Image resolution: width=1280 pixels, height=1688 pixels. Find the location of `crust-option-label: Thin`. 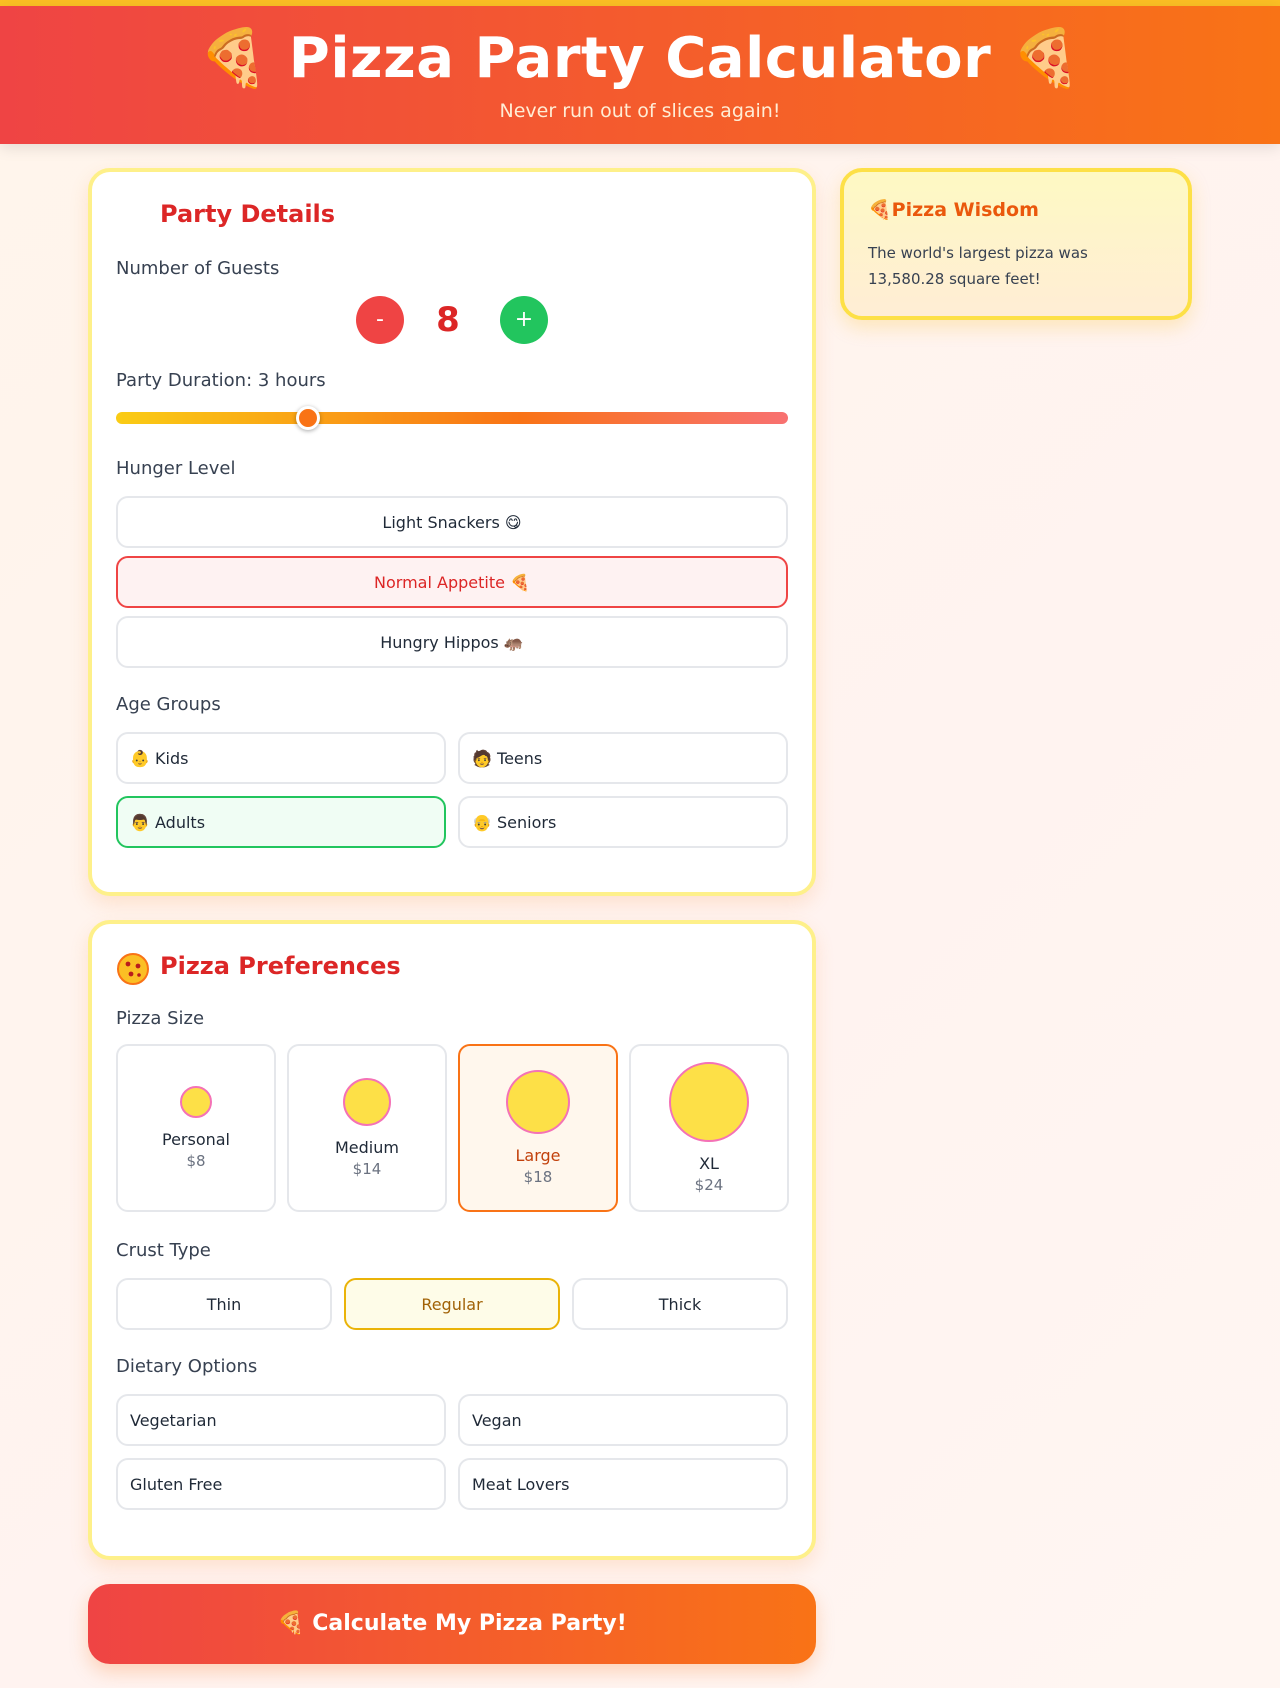

crust-option-label: Thin is located at coordinates (224, 1304).